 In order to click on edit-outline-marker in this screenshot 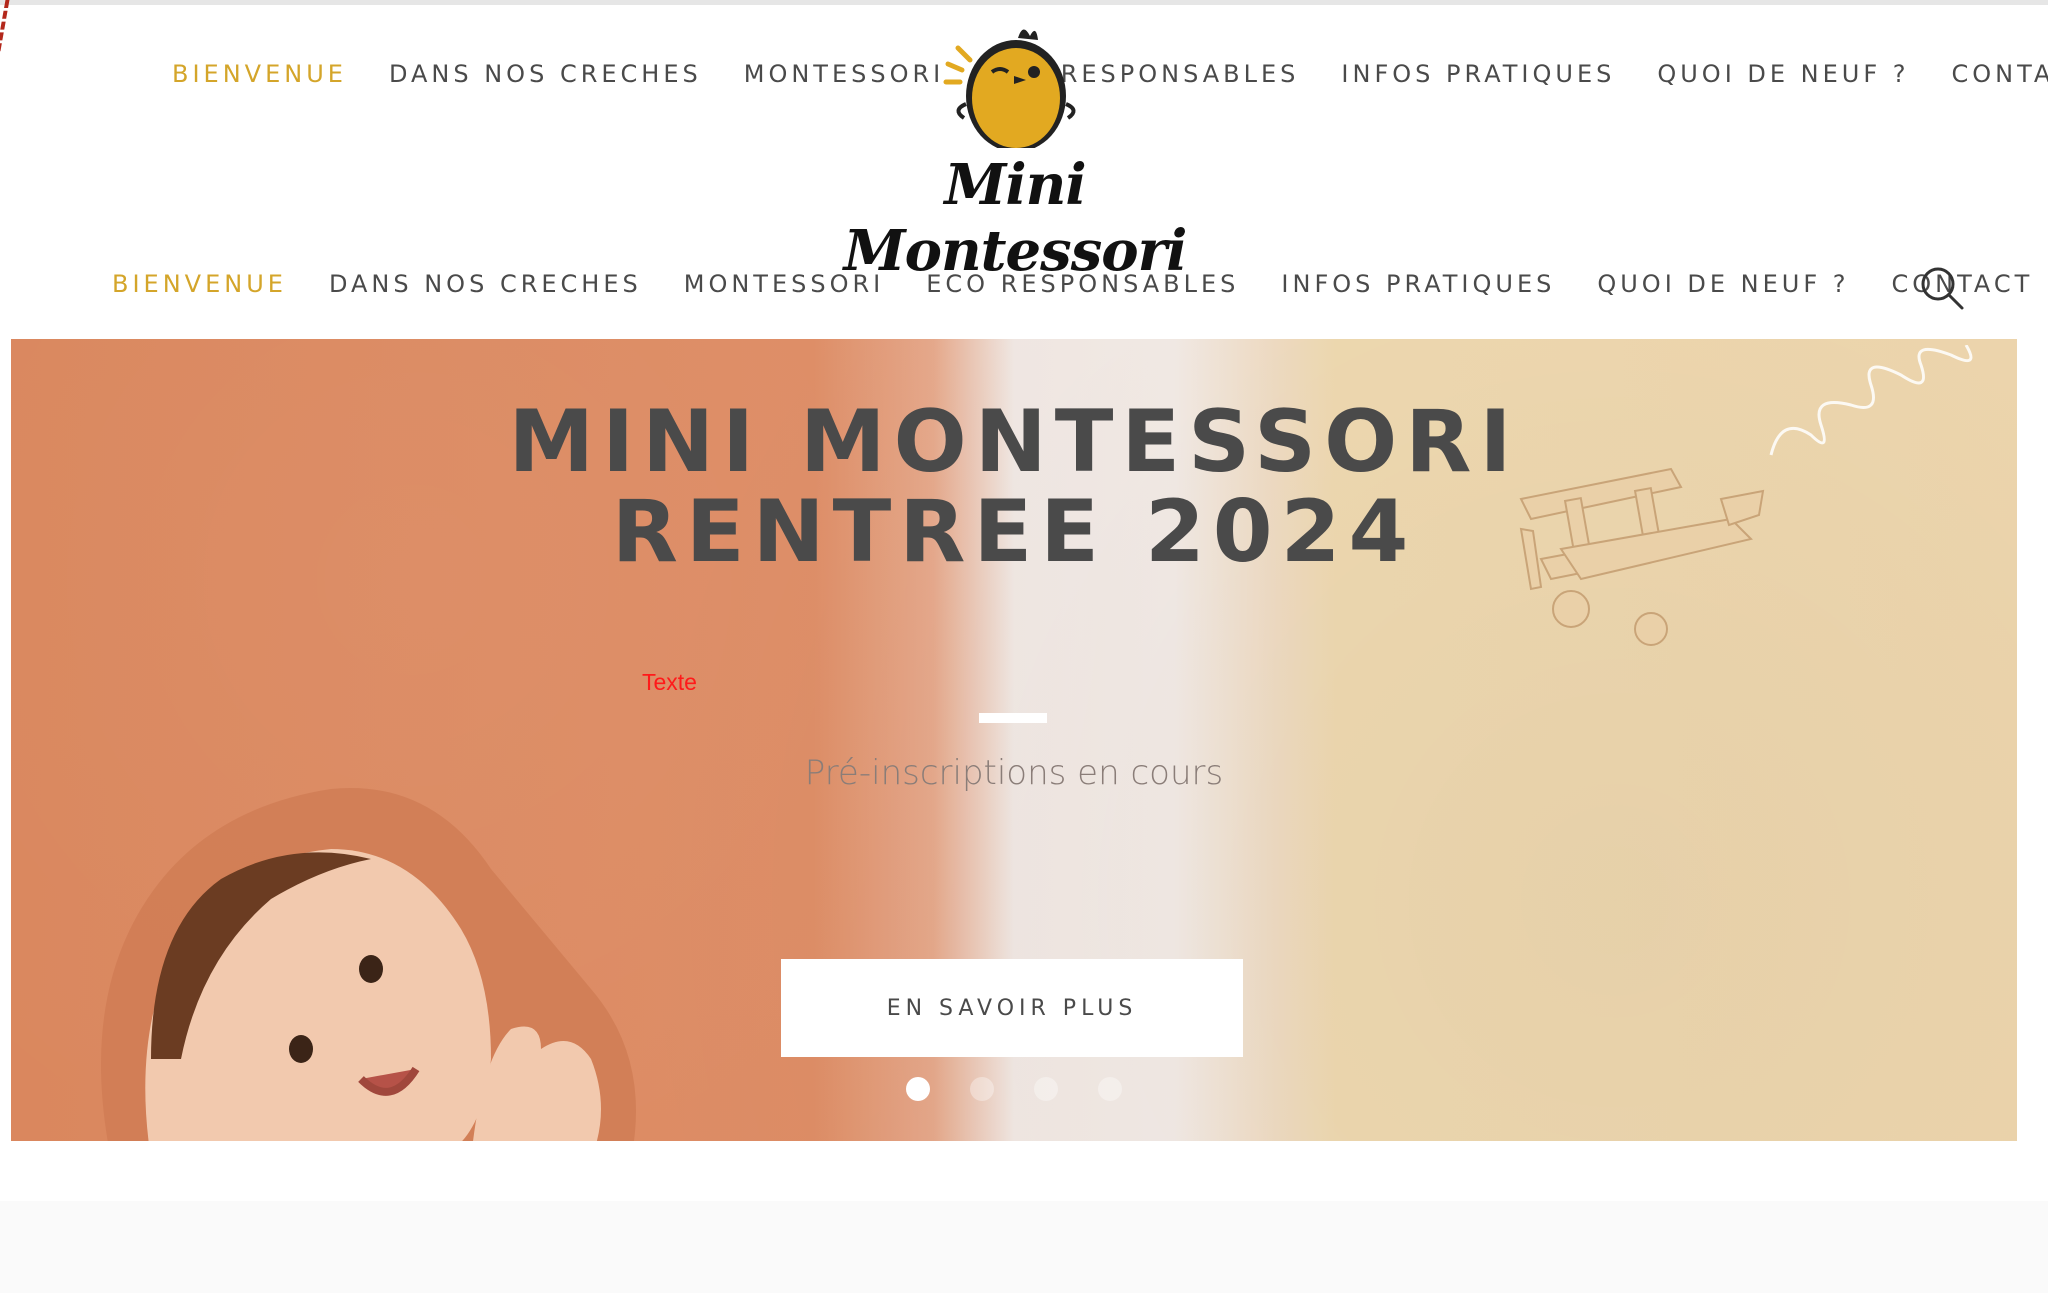, I will do `click(8, 31)`.